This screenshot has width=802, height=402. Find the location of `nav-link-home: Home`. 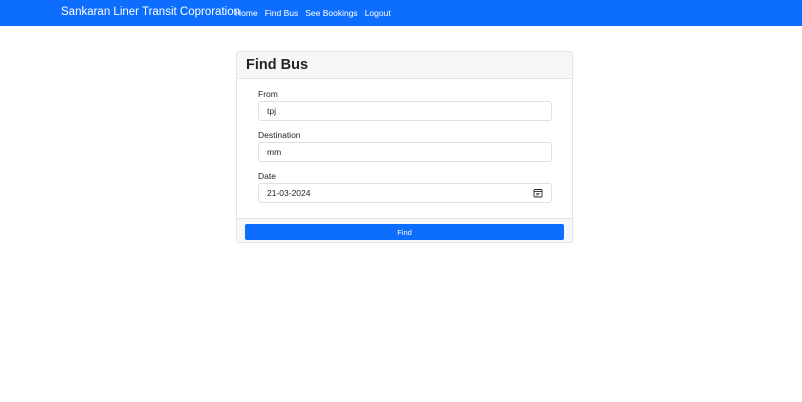

nav-link-home: Home is located at coordinates (246, 13).